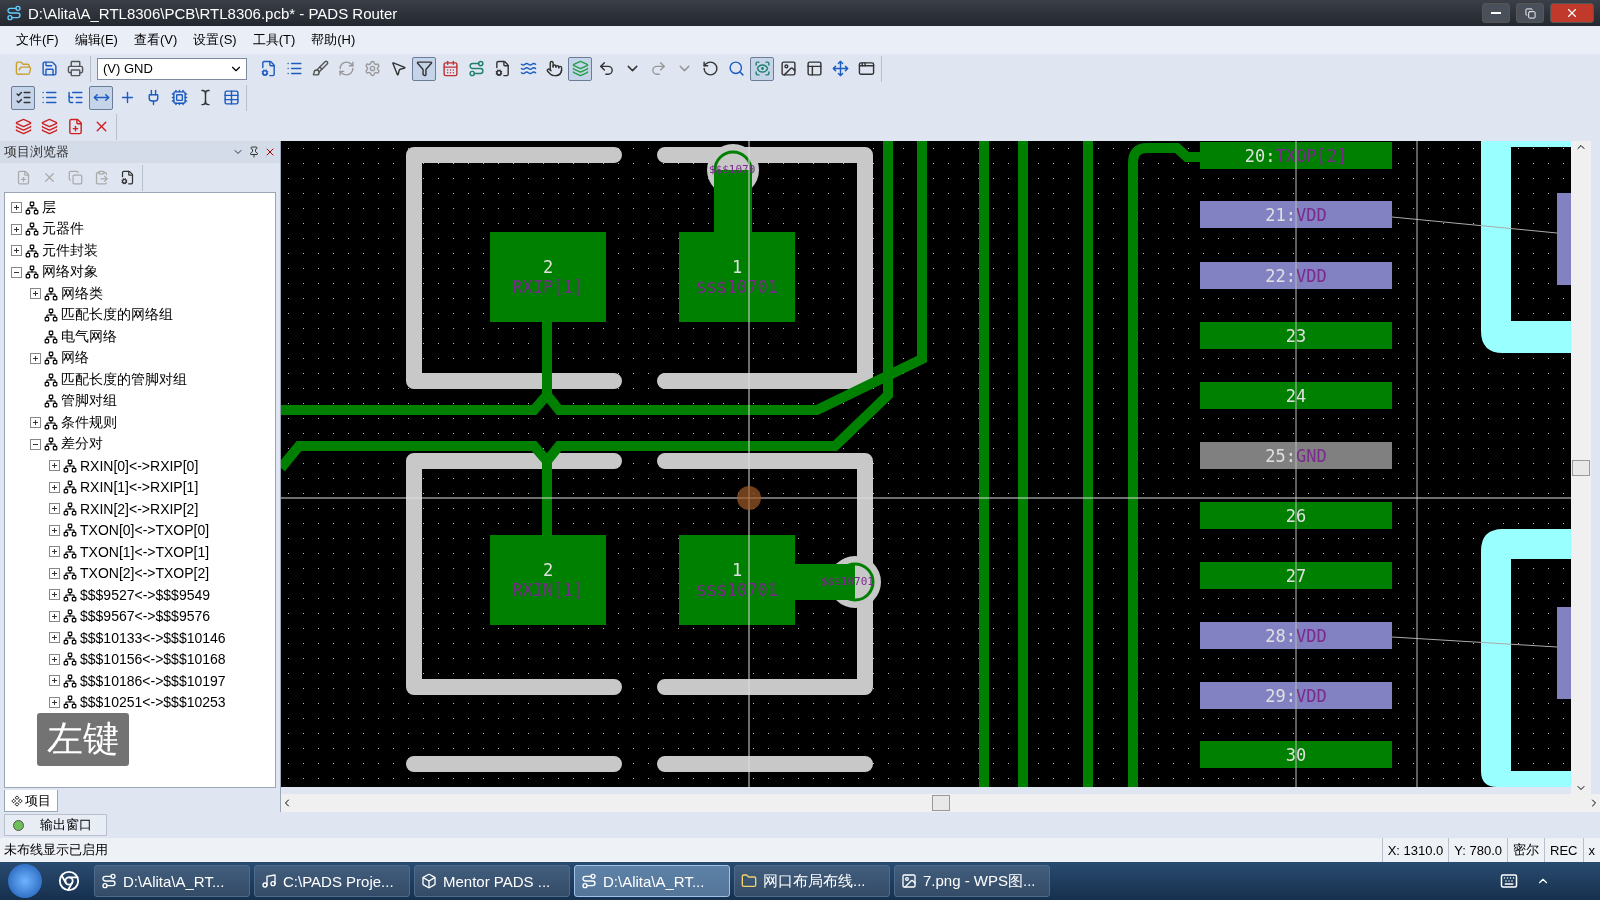 Image resolution: width=1600 pixels, height=900 pixels. I want to click on tree-item: TXON[1]<->TXOP[1], so click(145, 551).